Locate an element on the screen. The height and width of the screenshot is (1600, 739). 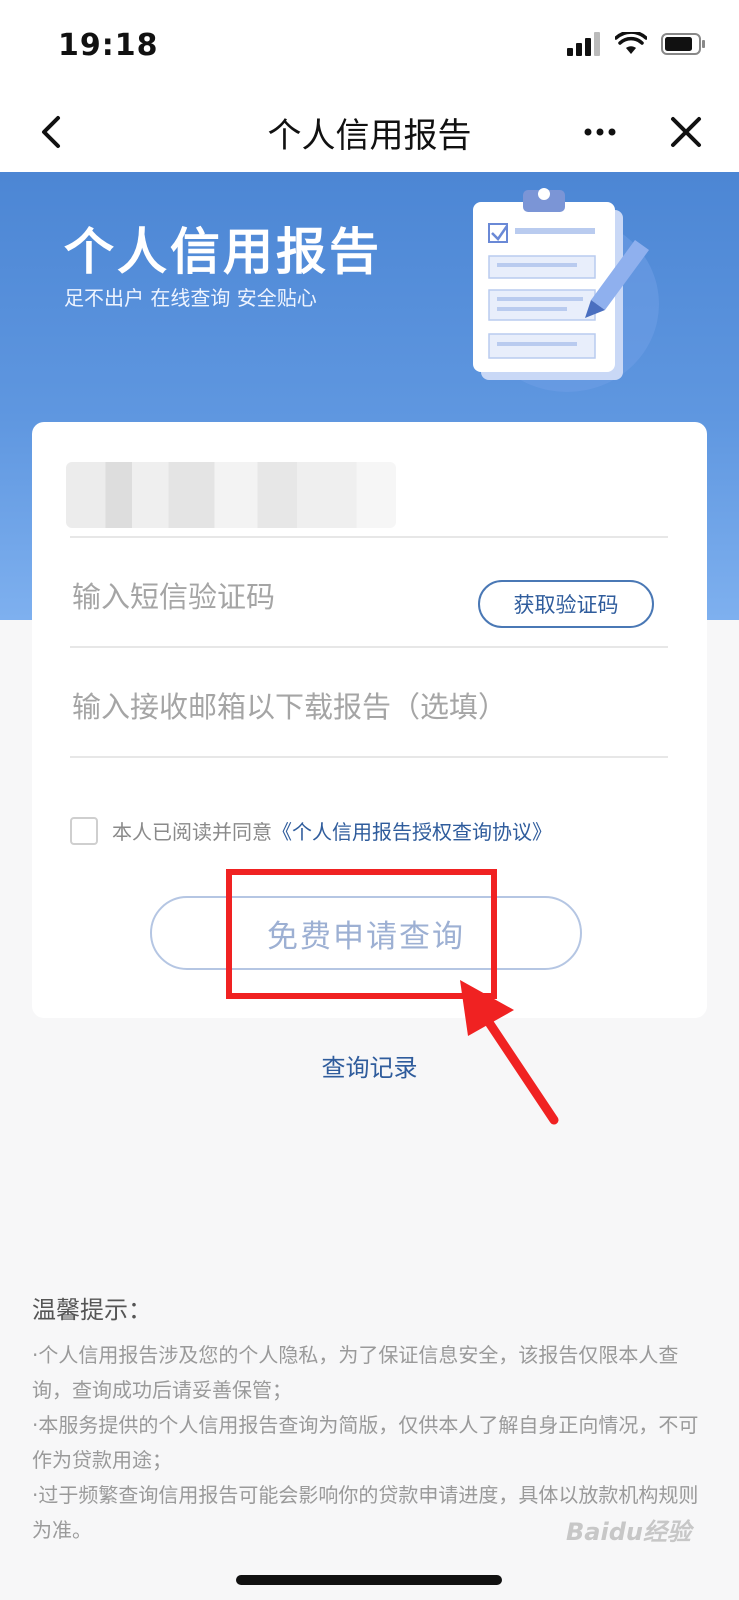
clipboard-illustration is located at coordinates (566, 290).